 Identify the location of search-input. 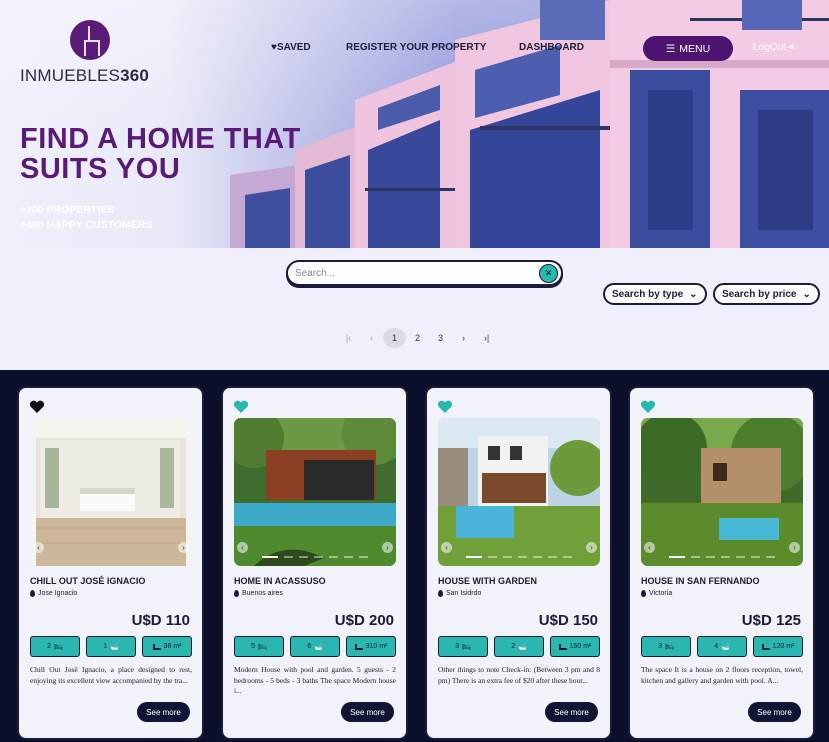
(412, 273).